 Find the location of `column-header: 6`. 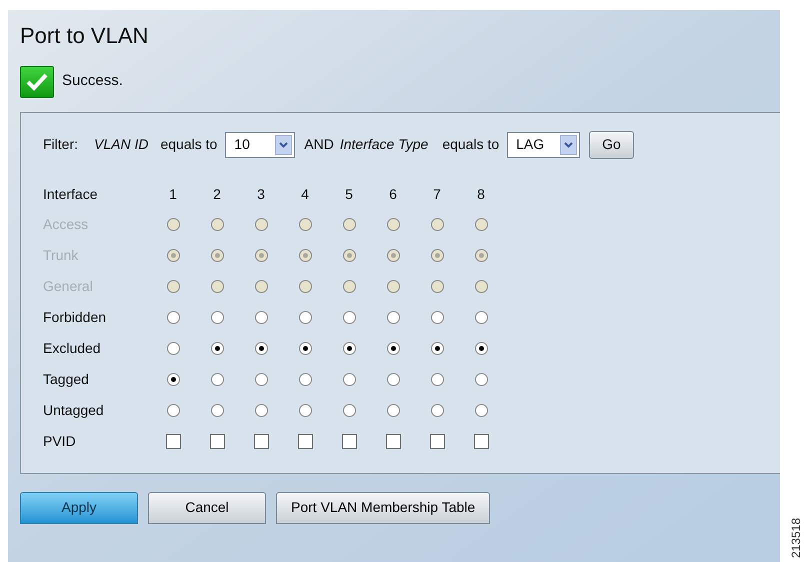

column-header: 6 is located at coordinates (393, 194).